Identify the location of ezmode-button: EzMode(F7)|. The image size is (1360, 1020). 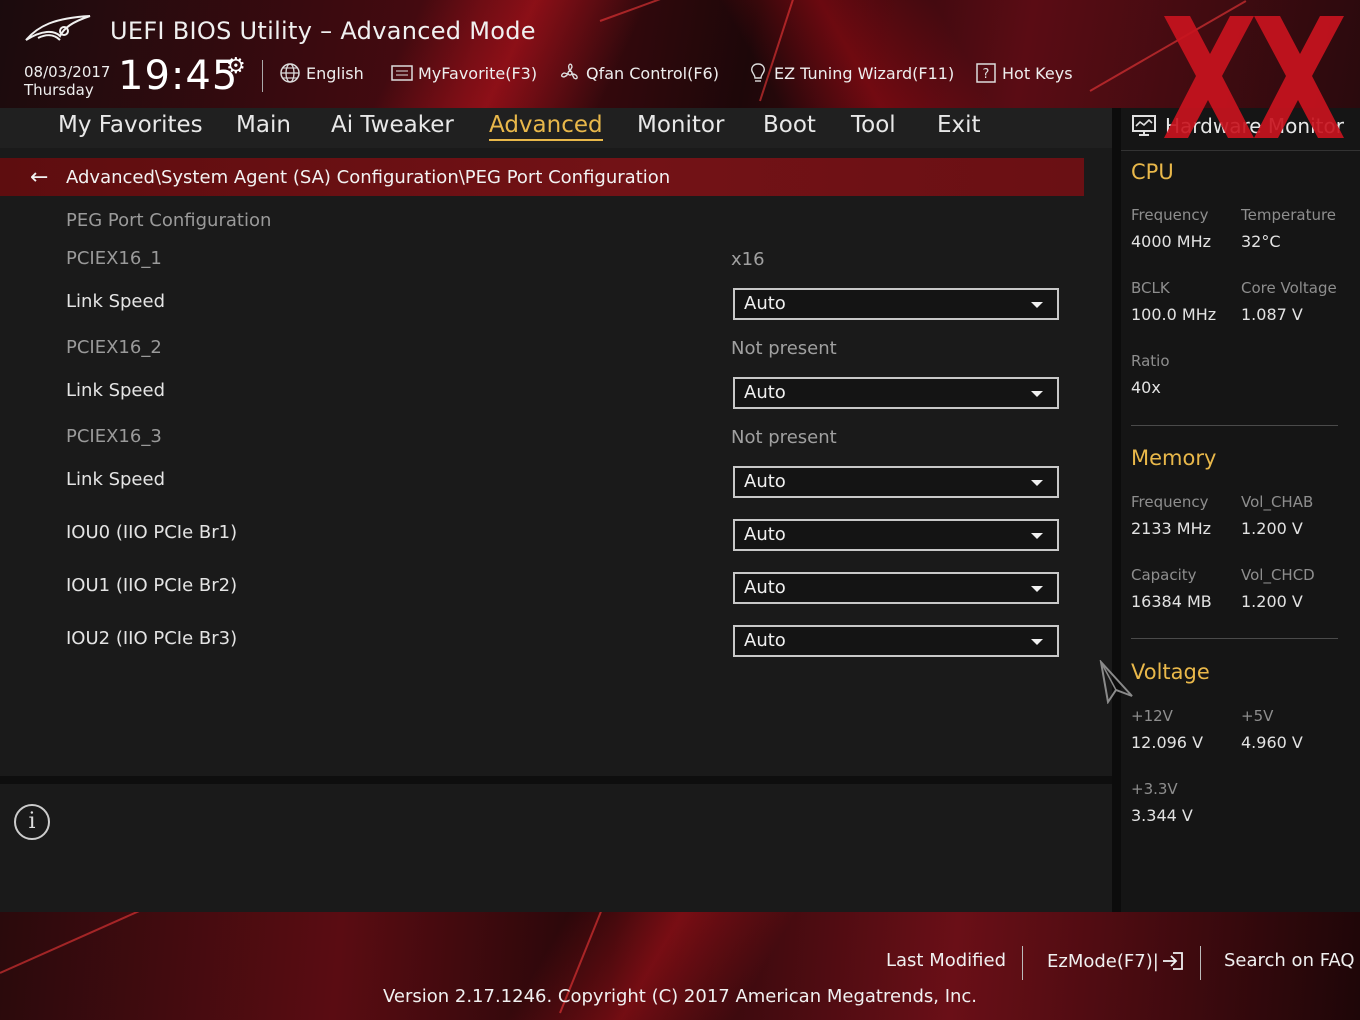
(1116, 961).